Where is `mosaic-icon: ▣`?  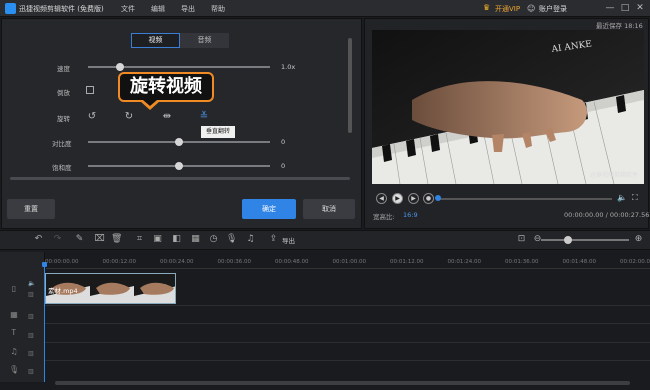 mosaic-icon: ▣ is located at coordinates (157, 239).